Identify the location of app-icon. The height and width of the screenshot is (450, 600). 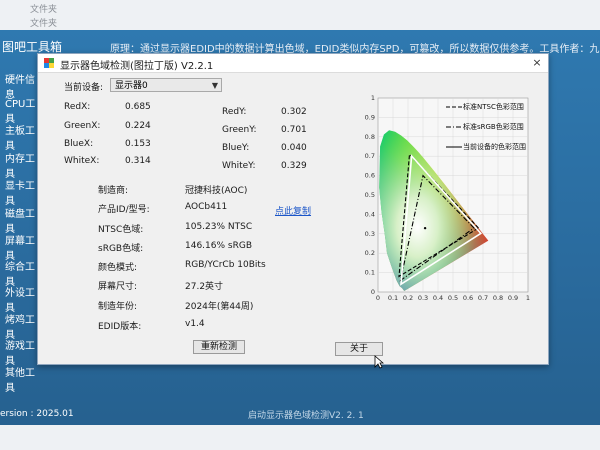
(49, 63).